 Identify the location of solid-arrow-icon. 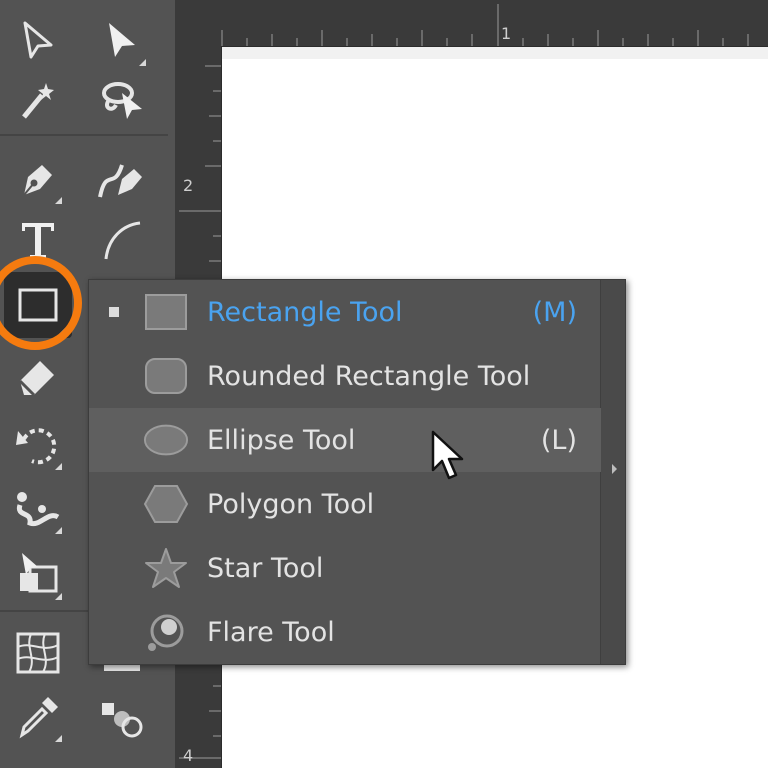
(122, 41).